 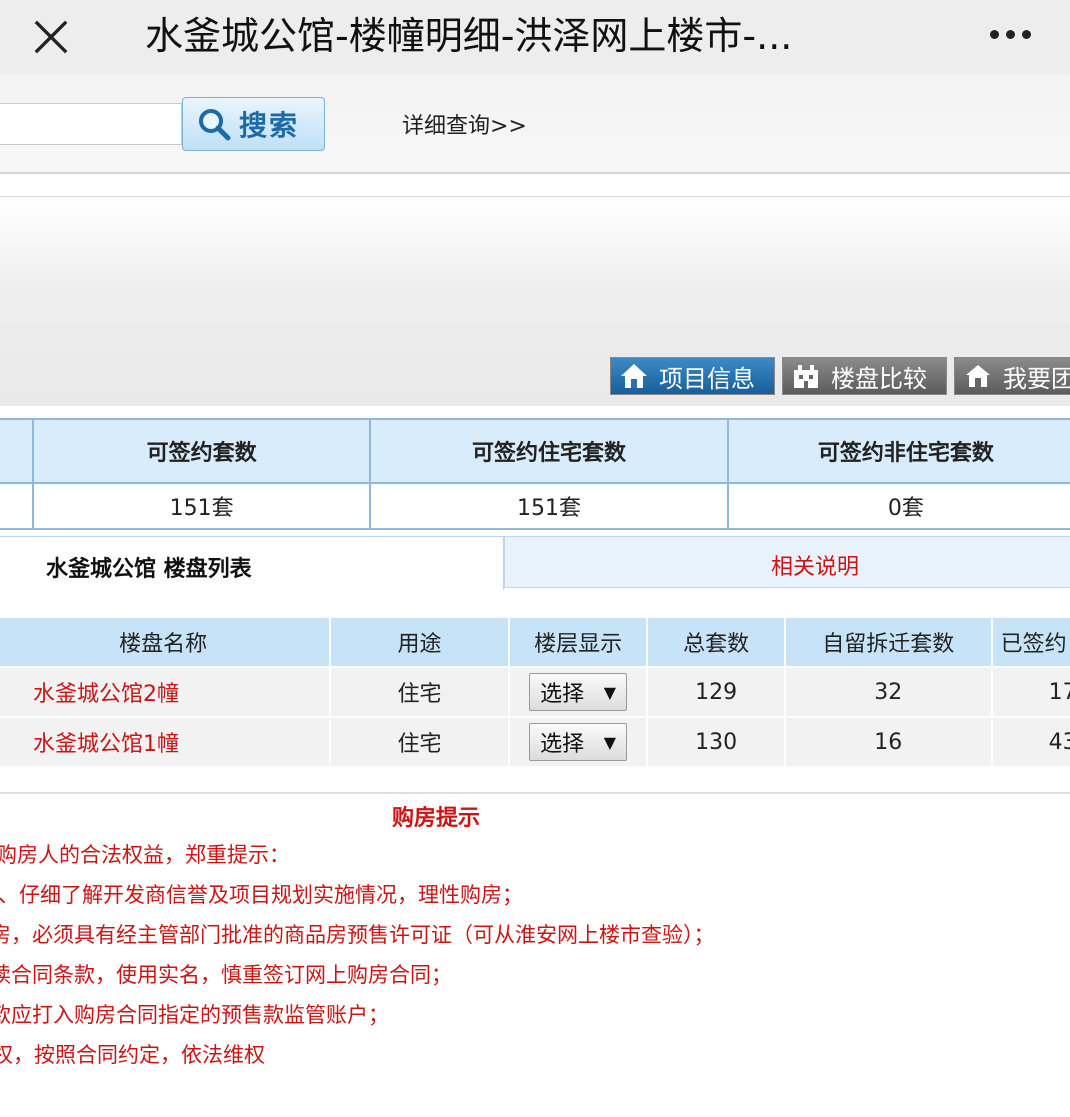 What do you see at coordinates (535, 793) in the screenshot?
I see `divider` at bounding box center [535, 793].